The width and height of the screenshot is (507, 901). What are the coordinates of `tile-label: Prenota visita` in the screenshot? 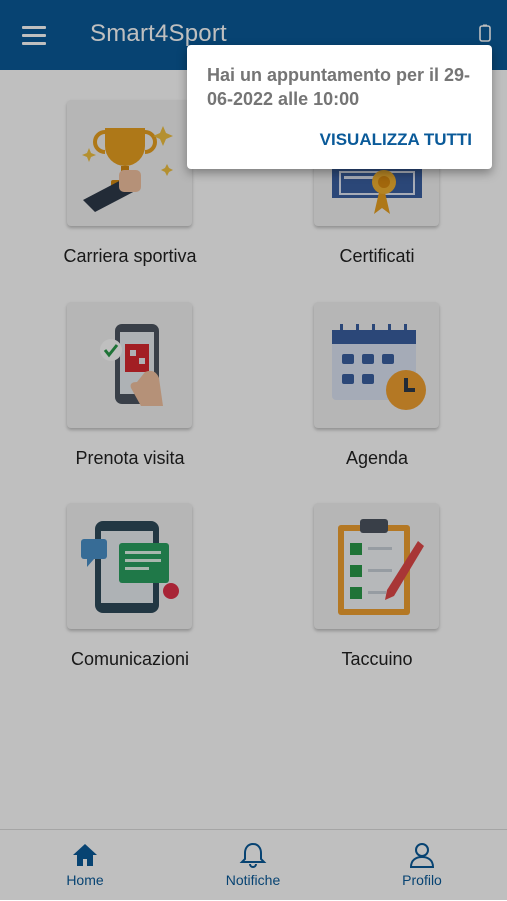 It's located at (130, 458).